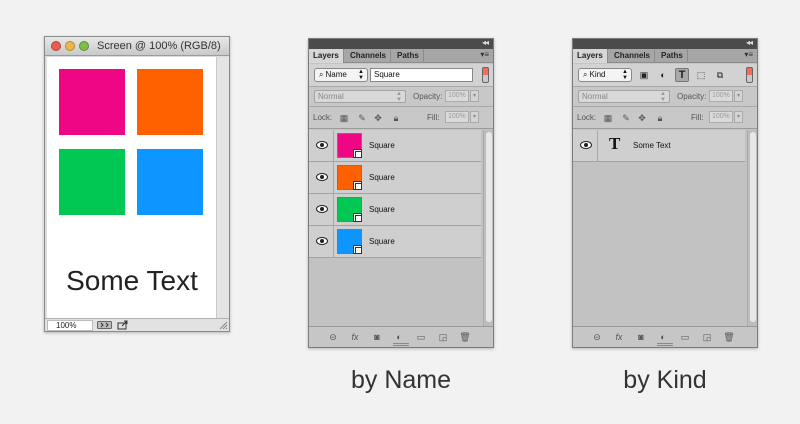 This screenshot has width=800, height=424. Describe the element at coordinates (222, 187) in the screenshot. I see `document-vertical-scrollbar` at that location.